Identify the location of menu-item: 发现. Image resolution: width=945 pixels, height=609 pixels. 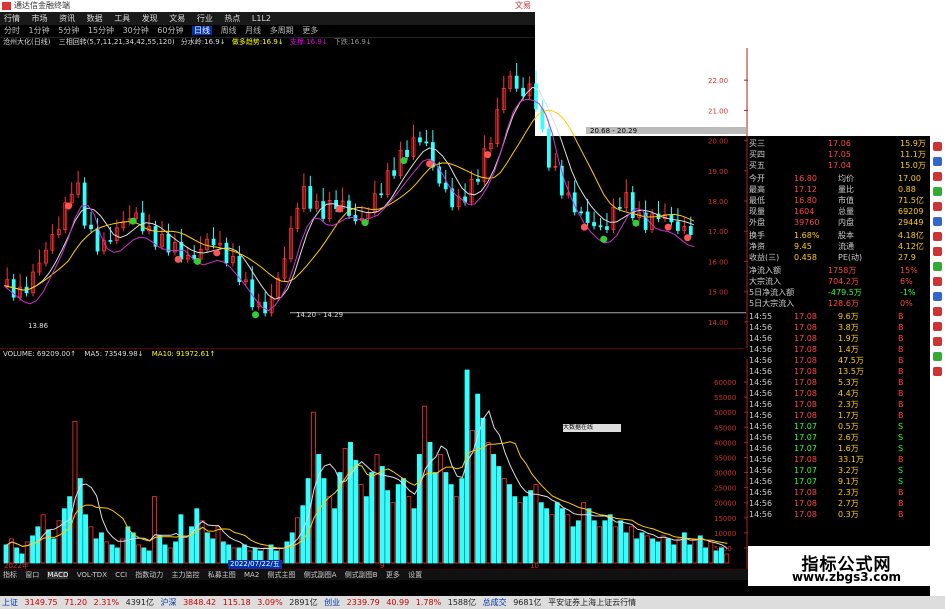
(150, 18).